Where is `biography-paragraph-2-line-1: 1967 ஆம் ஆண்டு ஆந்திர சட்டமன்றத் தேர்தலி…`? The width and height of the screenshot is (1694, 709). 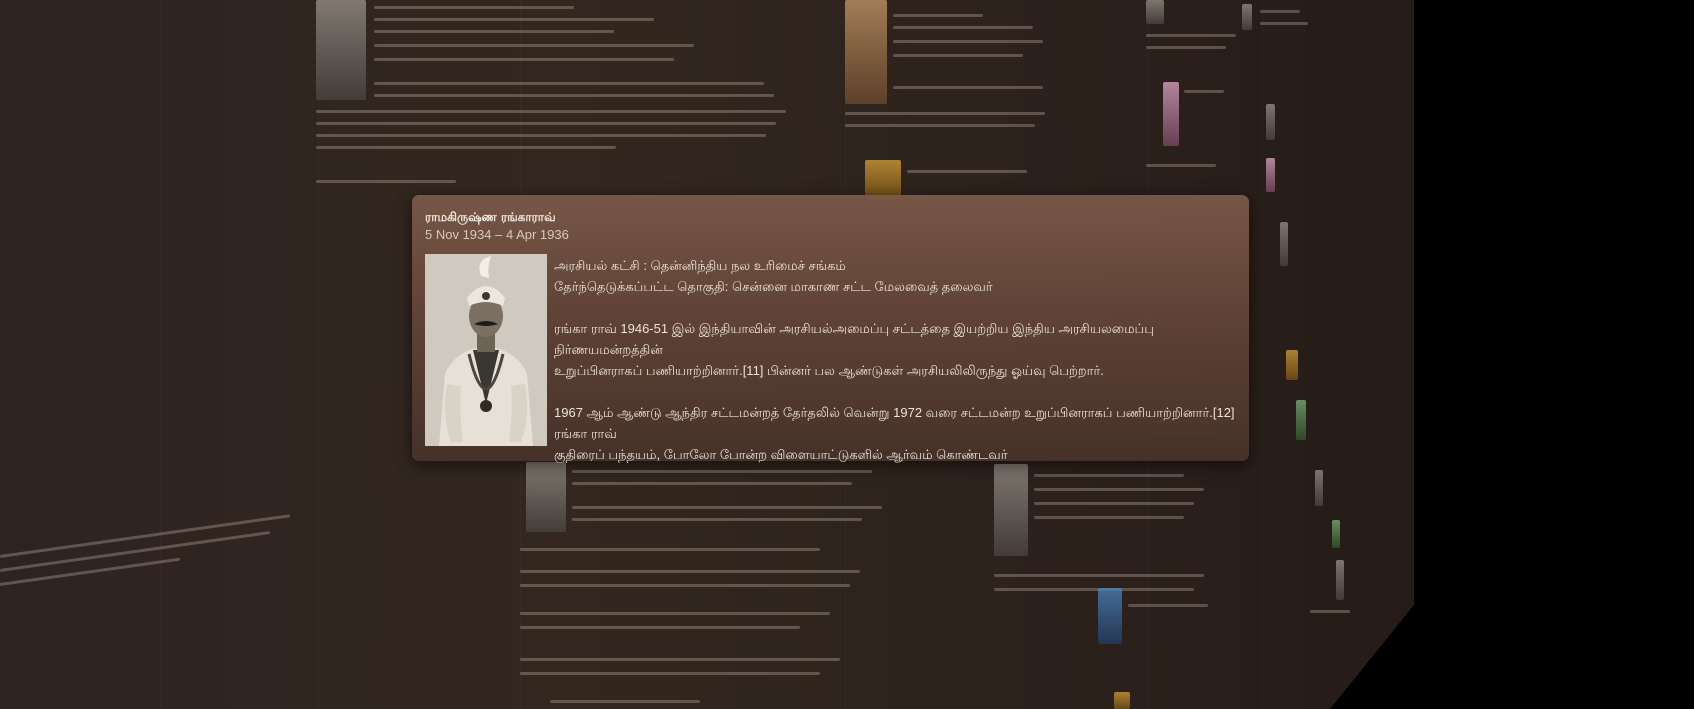
biography-paragraph-2-line-1: 1967 ஆம் ஆண்டு ஆந்திர சட்டமன்றத் தேர்தலி… is located at coordinates (894, 423).